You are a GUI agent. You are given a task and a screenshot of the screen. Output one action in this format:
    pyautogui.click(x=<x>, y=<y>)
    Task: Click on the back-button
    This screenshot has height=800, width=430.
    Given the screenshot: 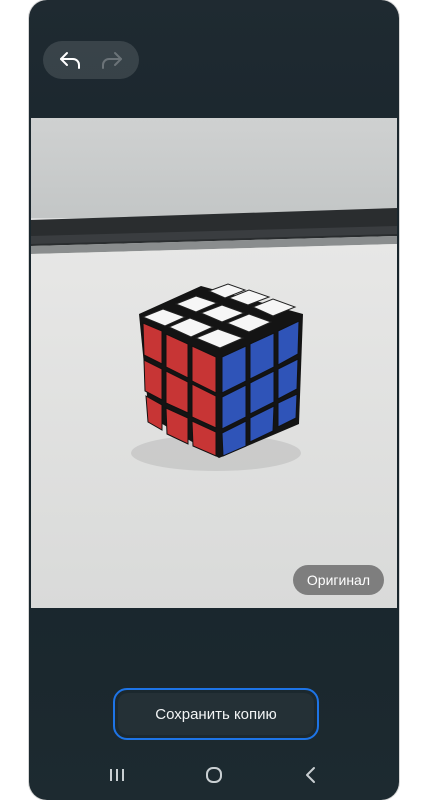 What is the action you would take?
    pyautogui.click(x=311, y=775)
    